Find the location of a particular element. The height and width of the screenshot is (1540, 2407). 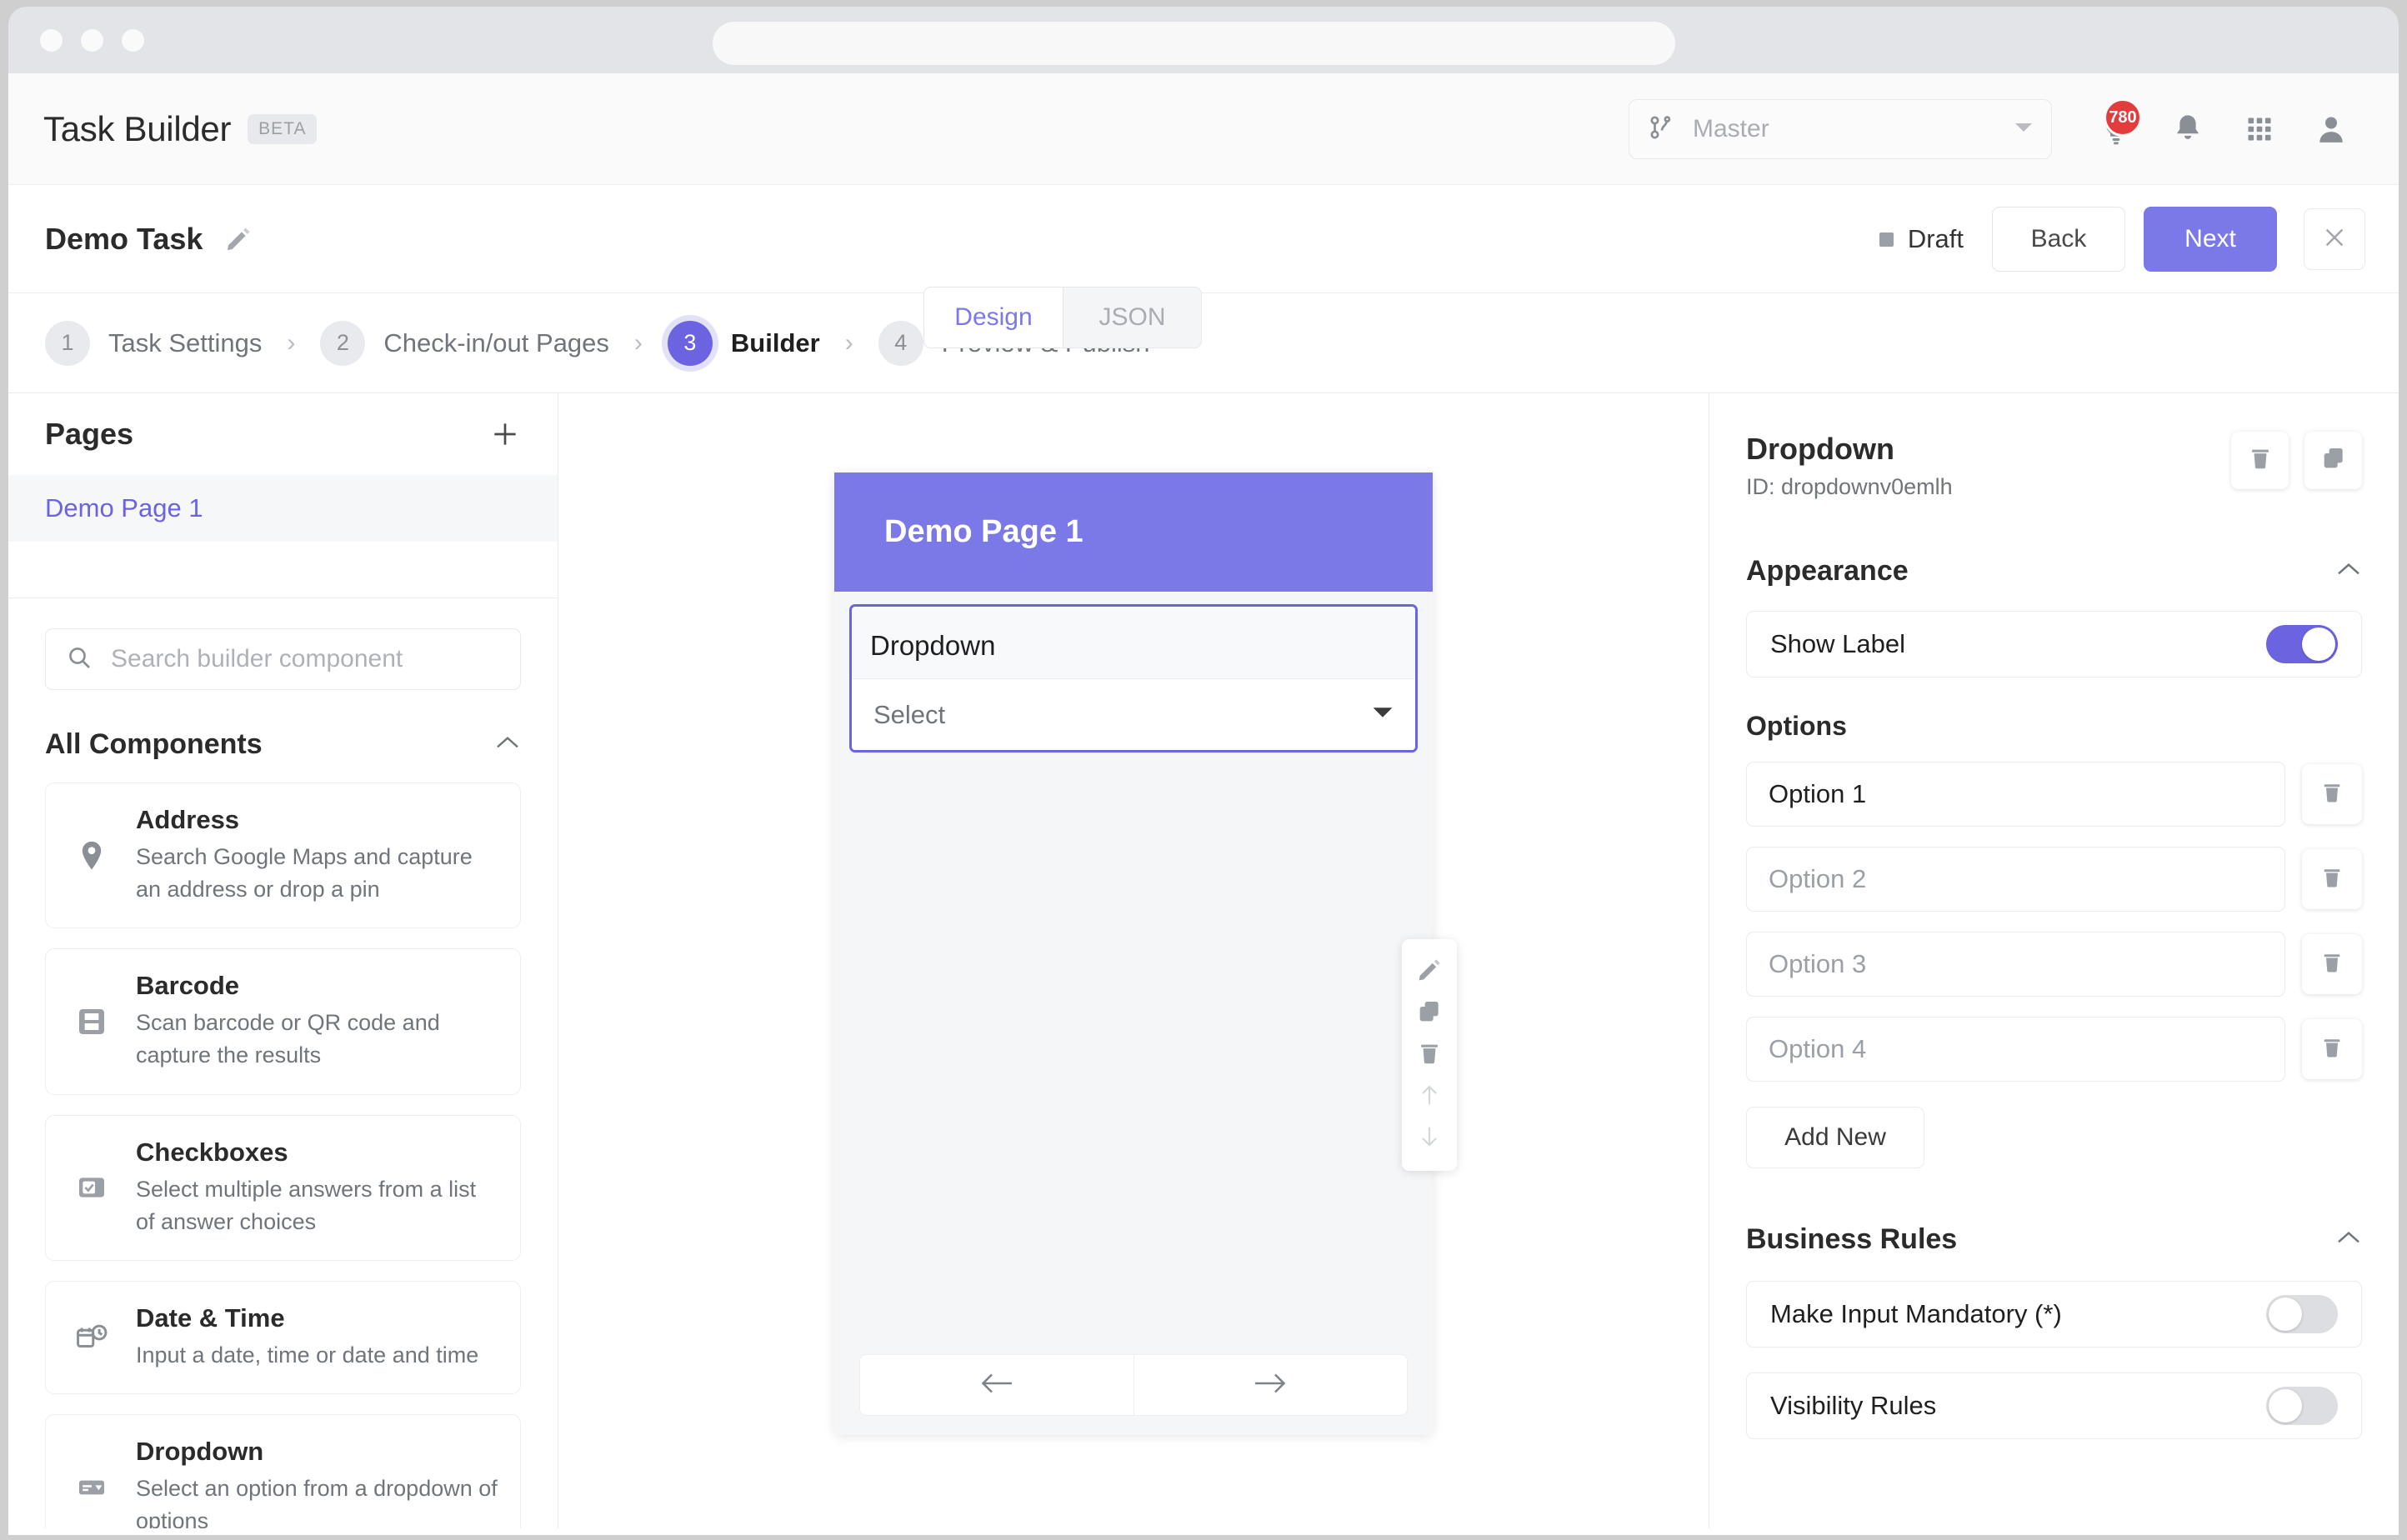

show-label-text: Show Label is located at coordinates (1838, 643).